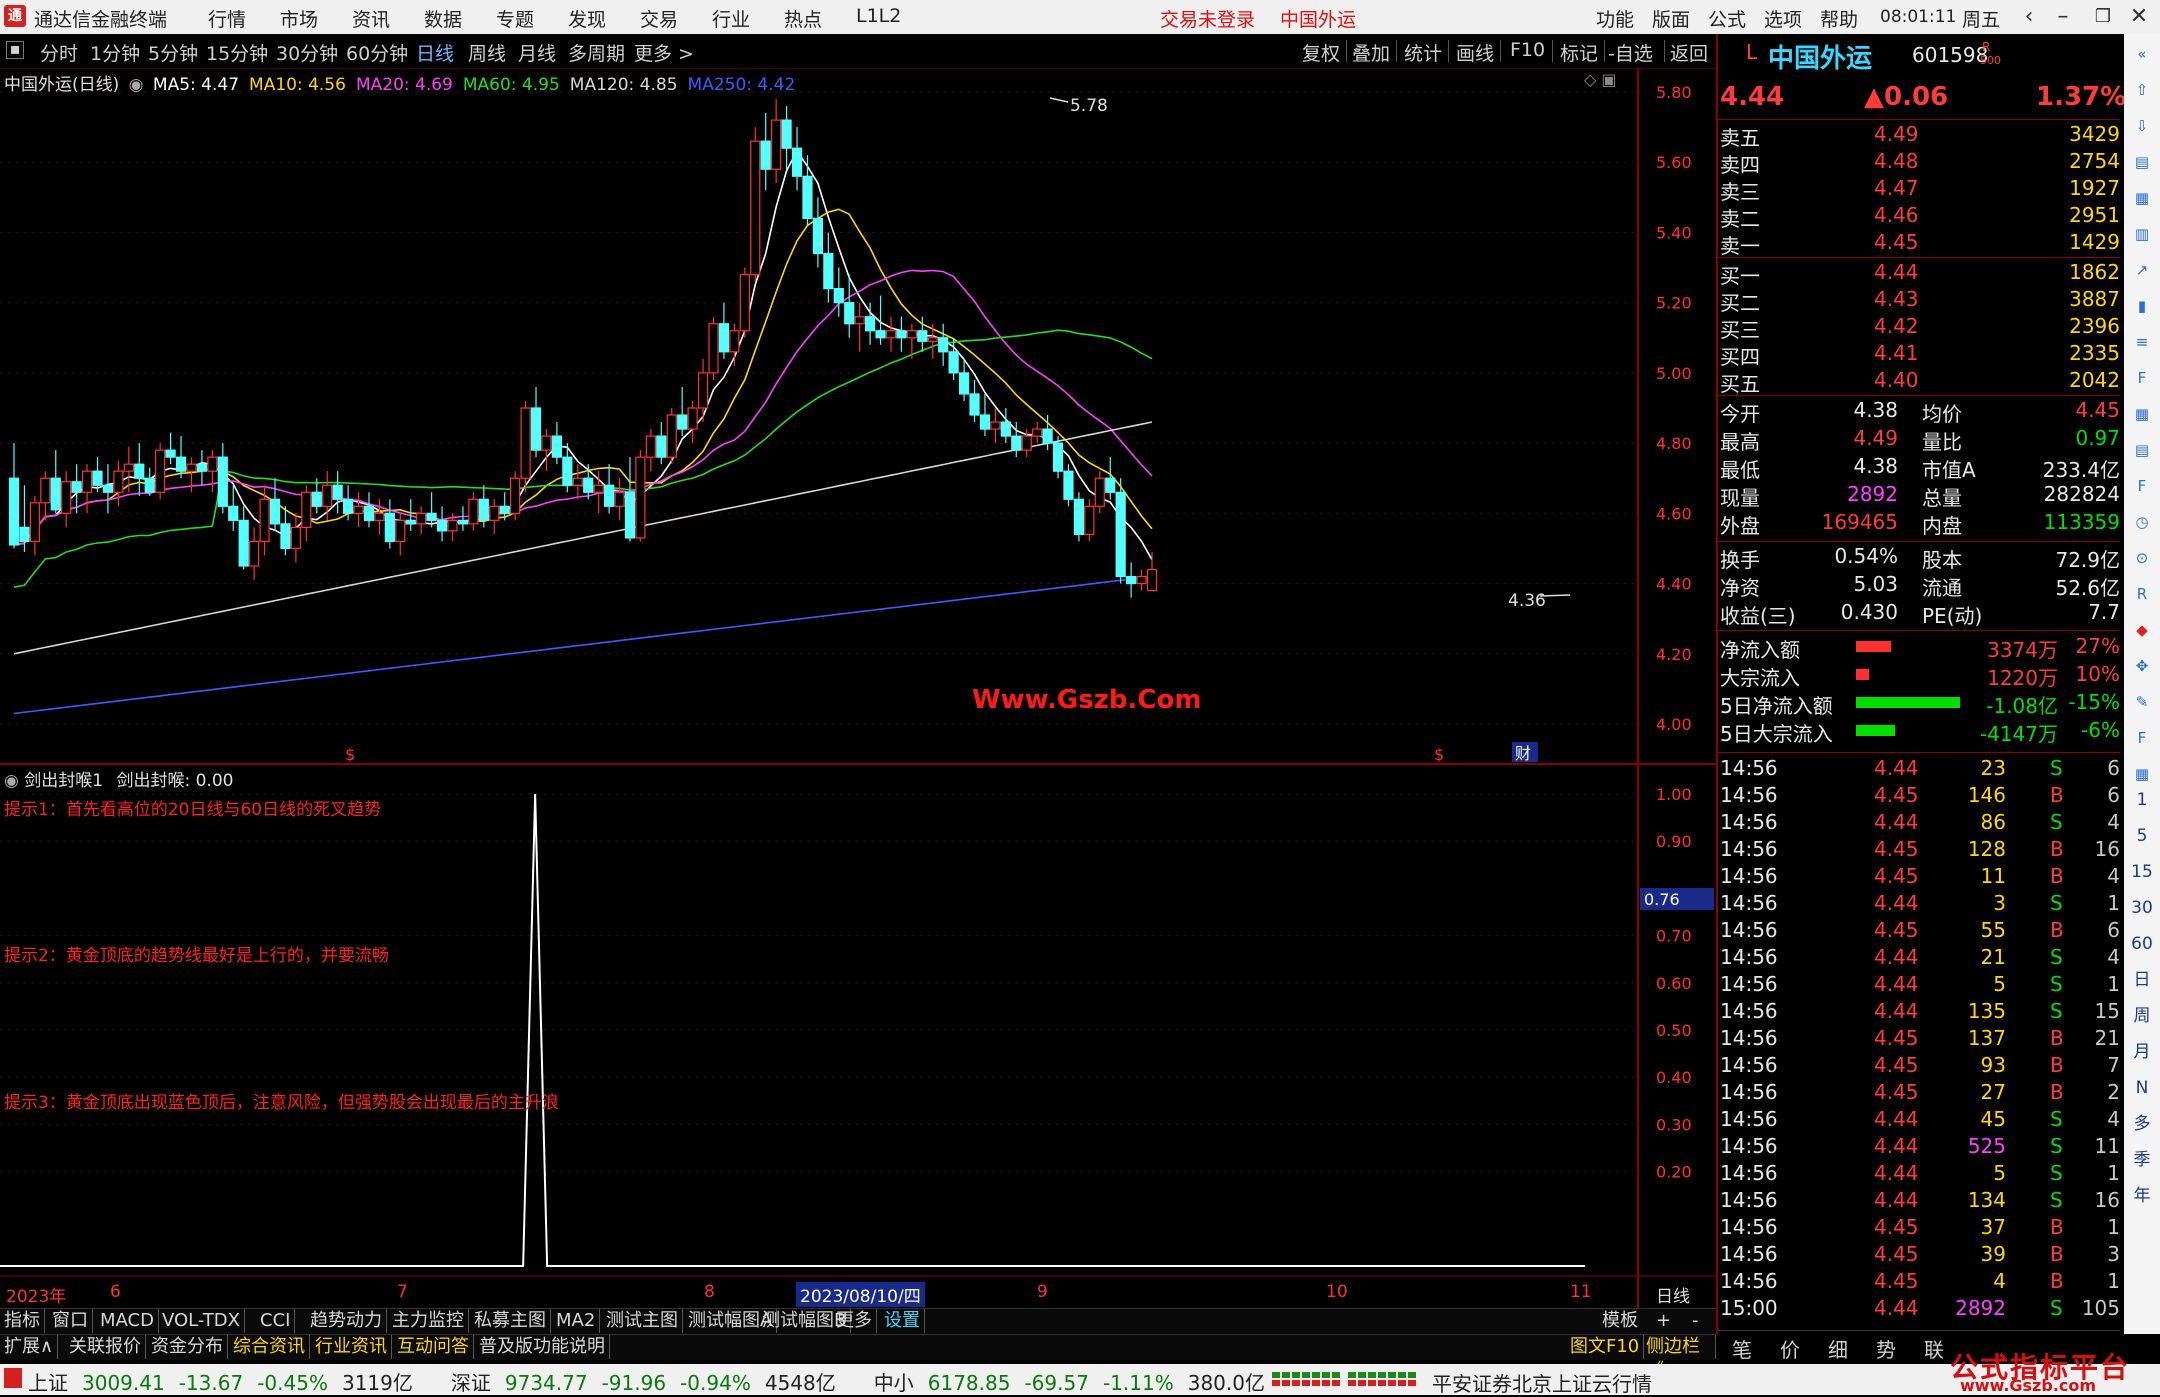  Describe the element at coordinates (2142, 450) in the screenshot. I see `doc-icon: ▤` at that location.